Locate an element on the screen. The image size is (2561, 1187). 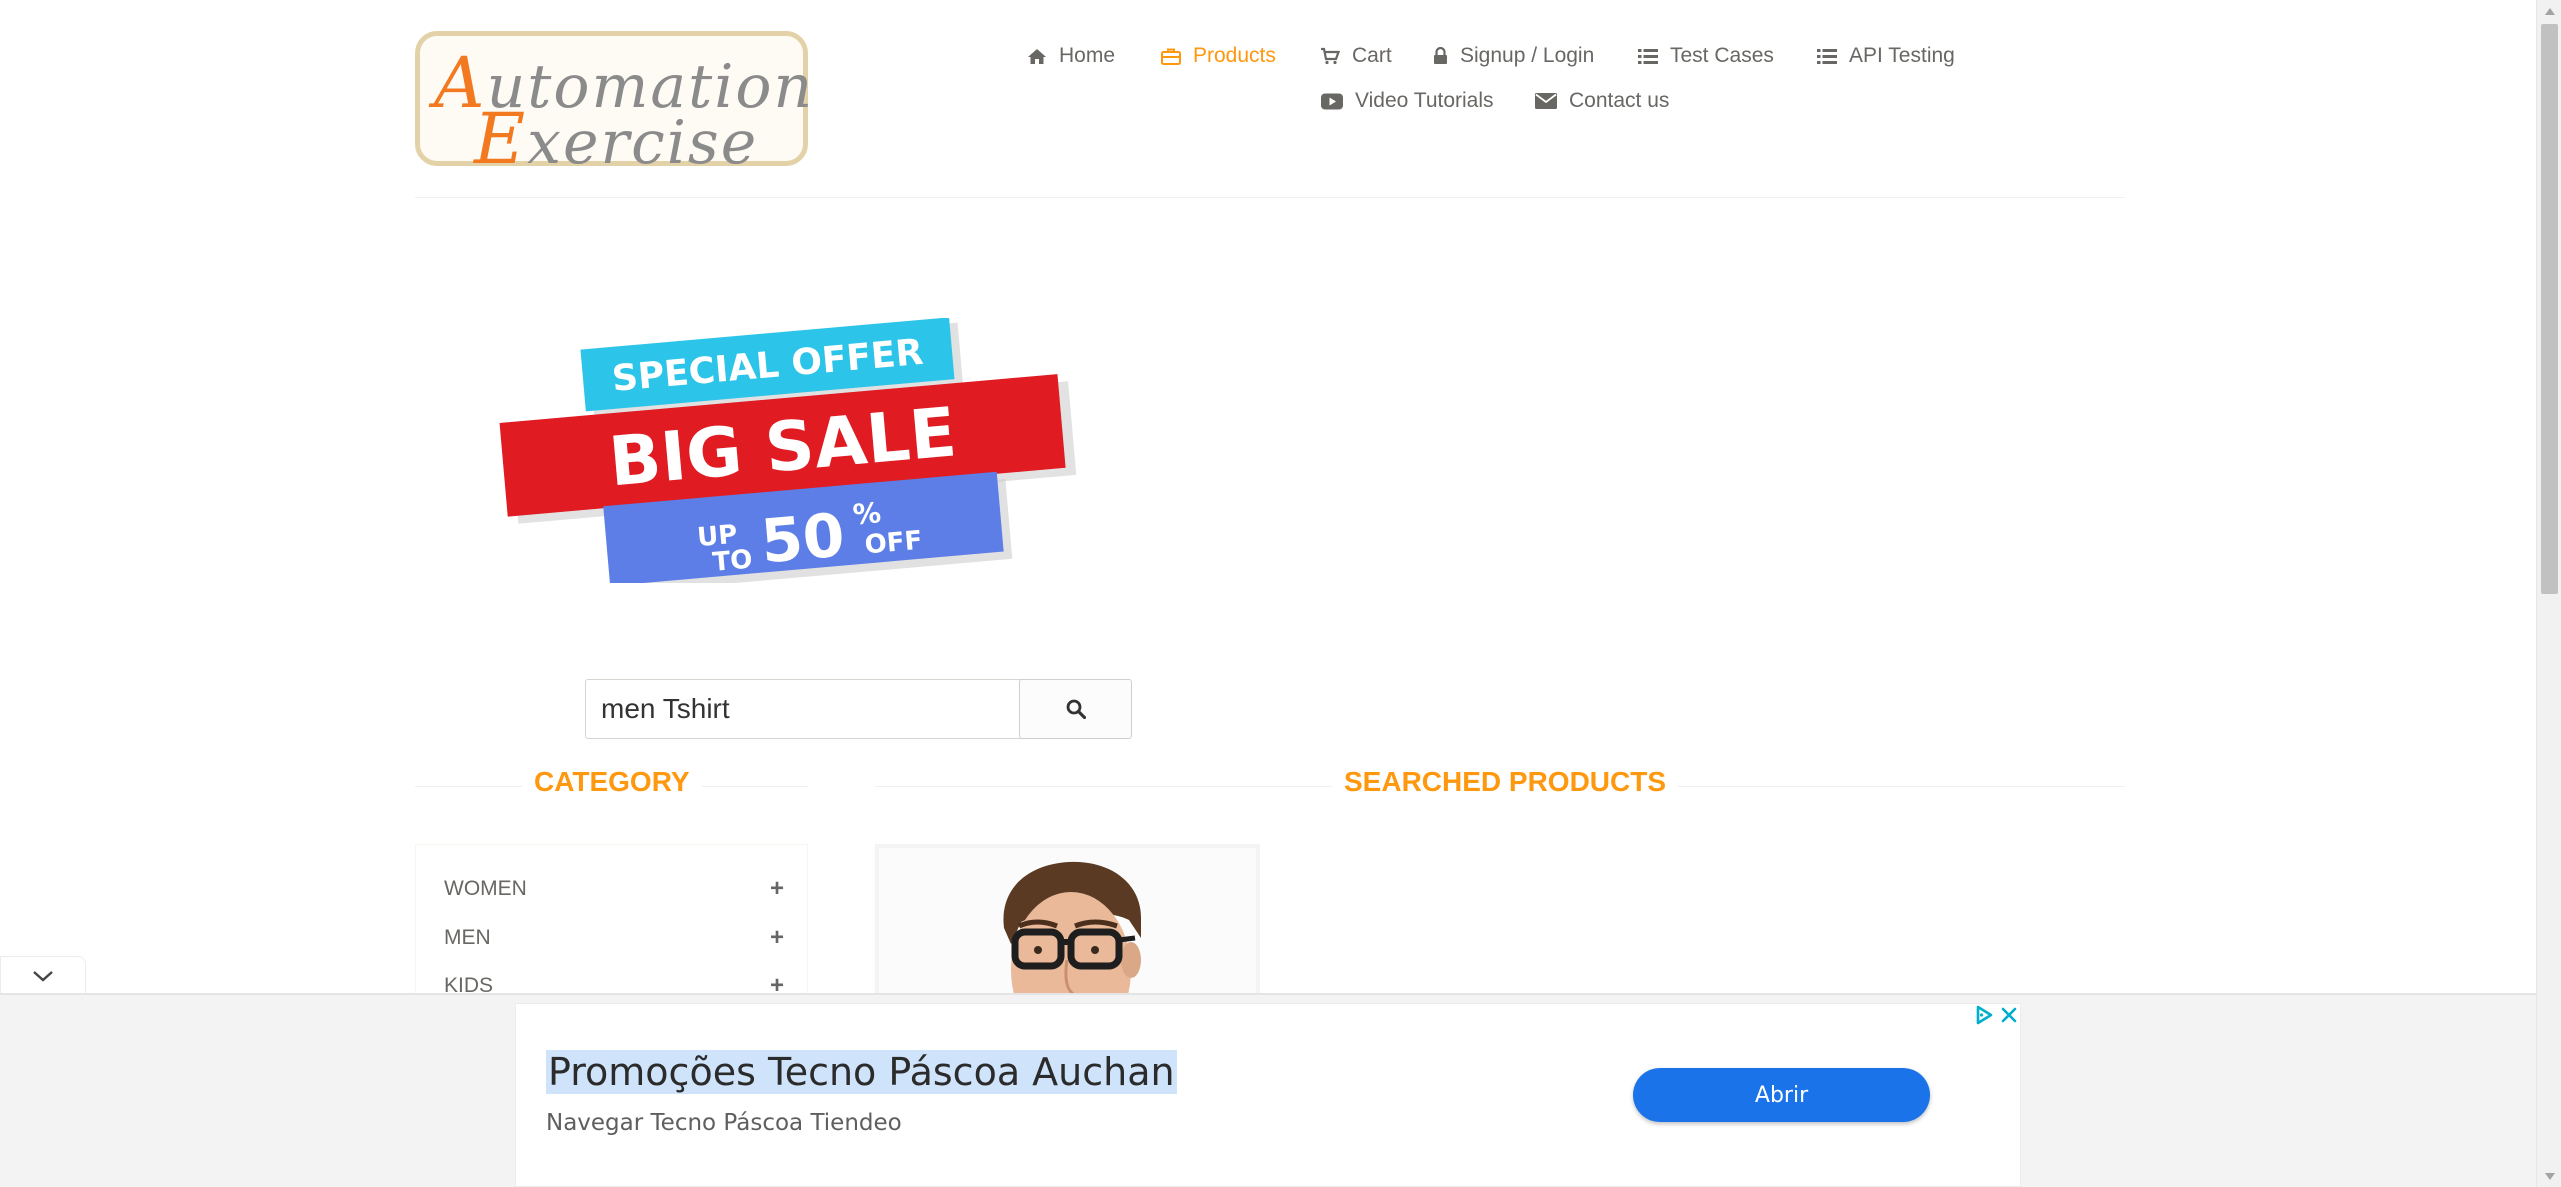
logo-line-2: Exercise is located at coordinates (616, 139).